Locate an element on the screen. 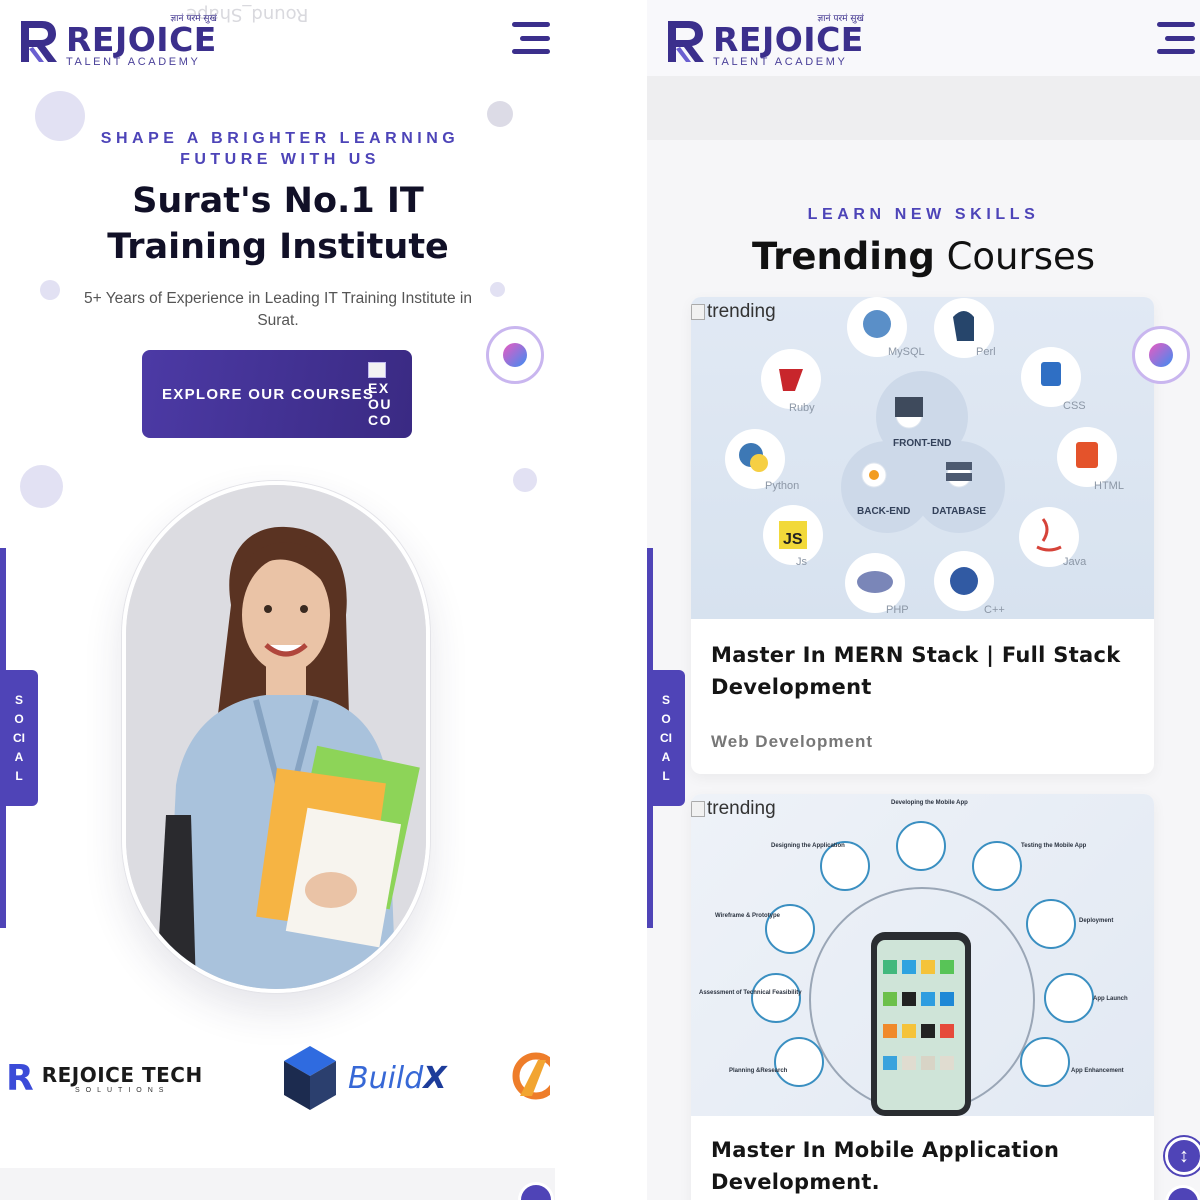 This screenshot has width=1200, height=1200. stack-label: FRONT-END is located at coordinates (922, 443).